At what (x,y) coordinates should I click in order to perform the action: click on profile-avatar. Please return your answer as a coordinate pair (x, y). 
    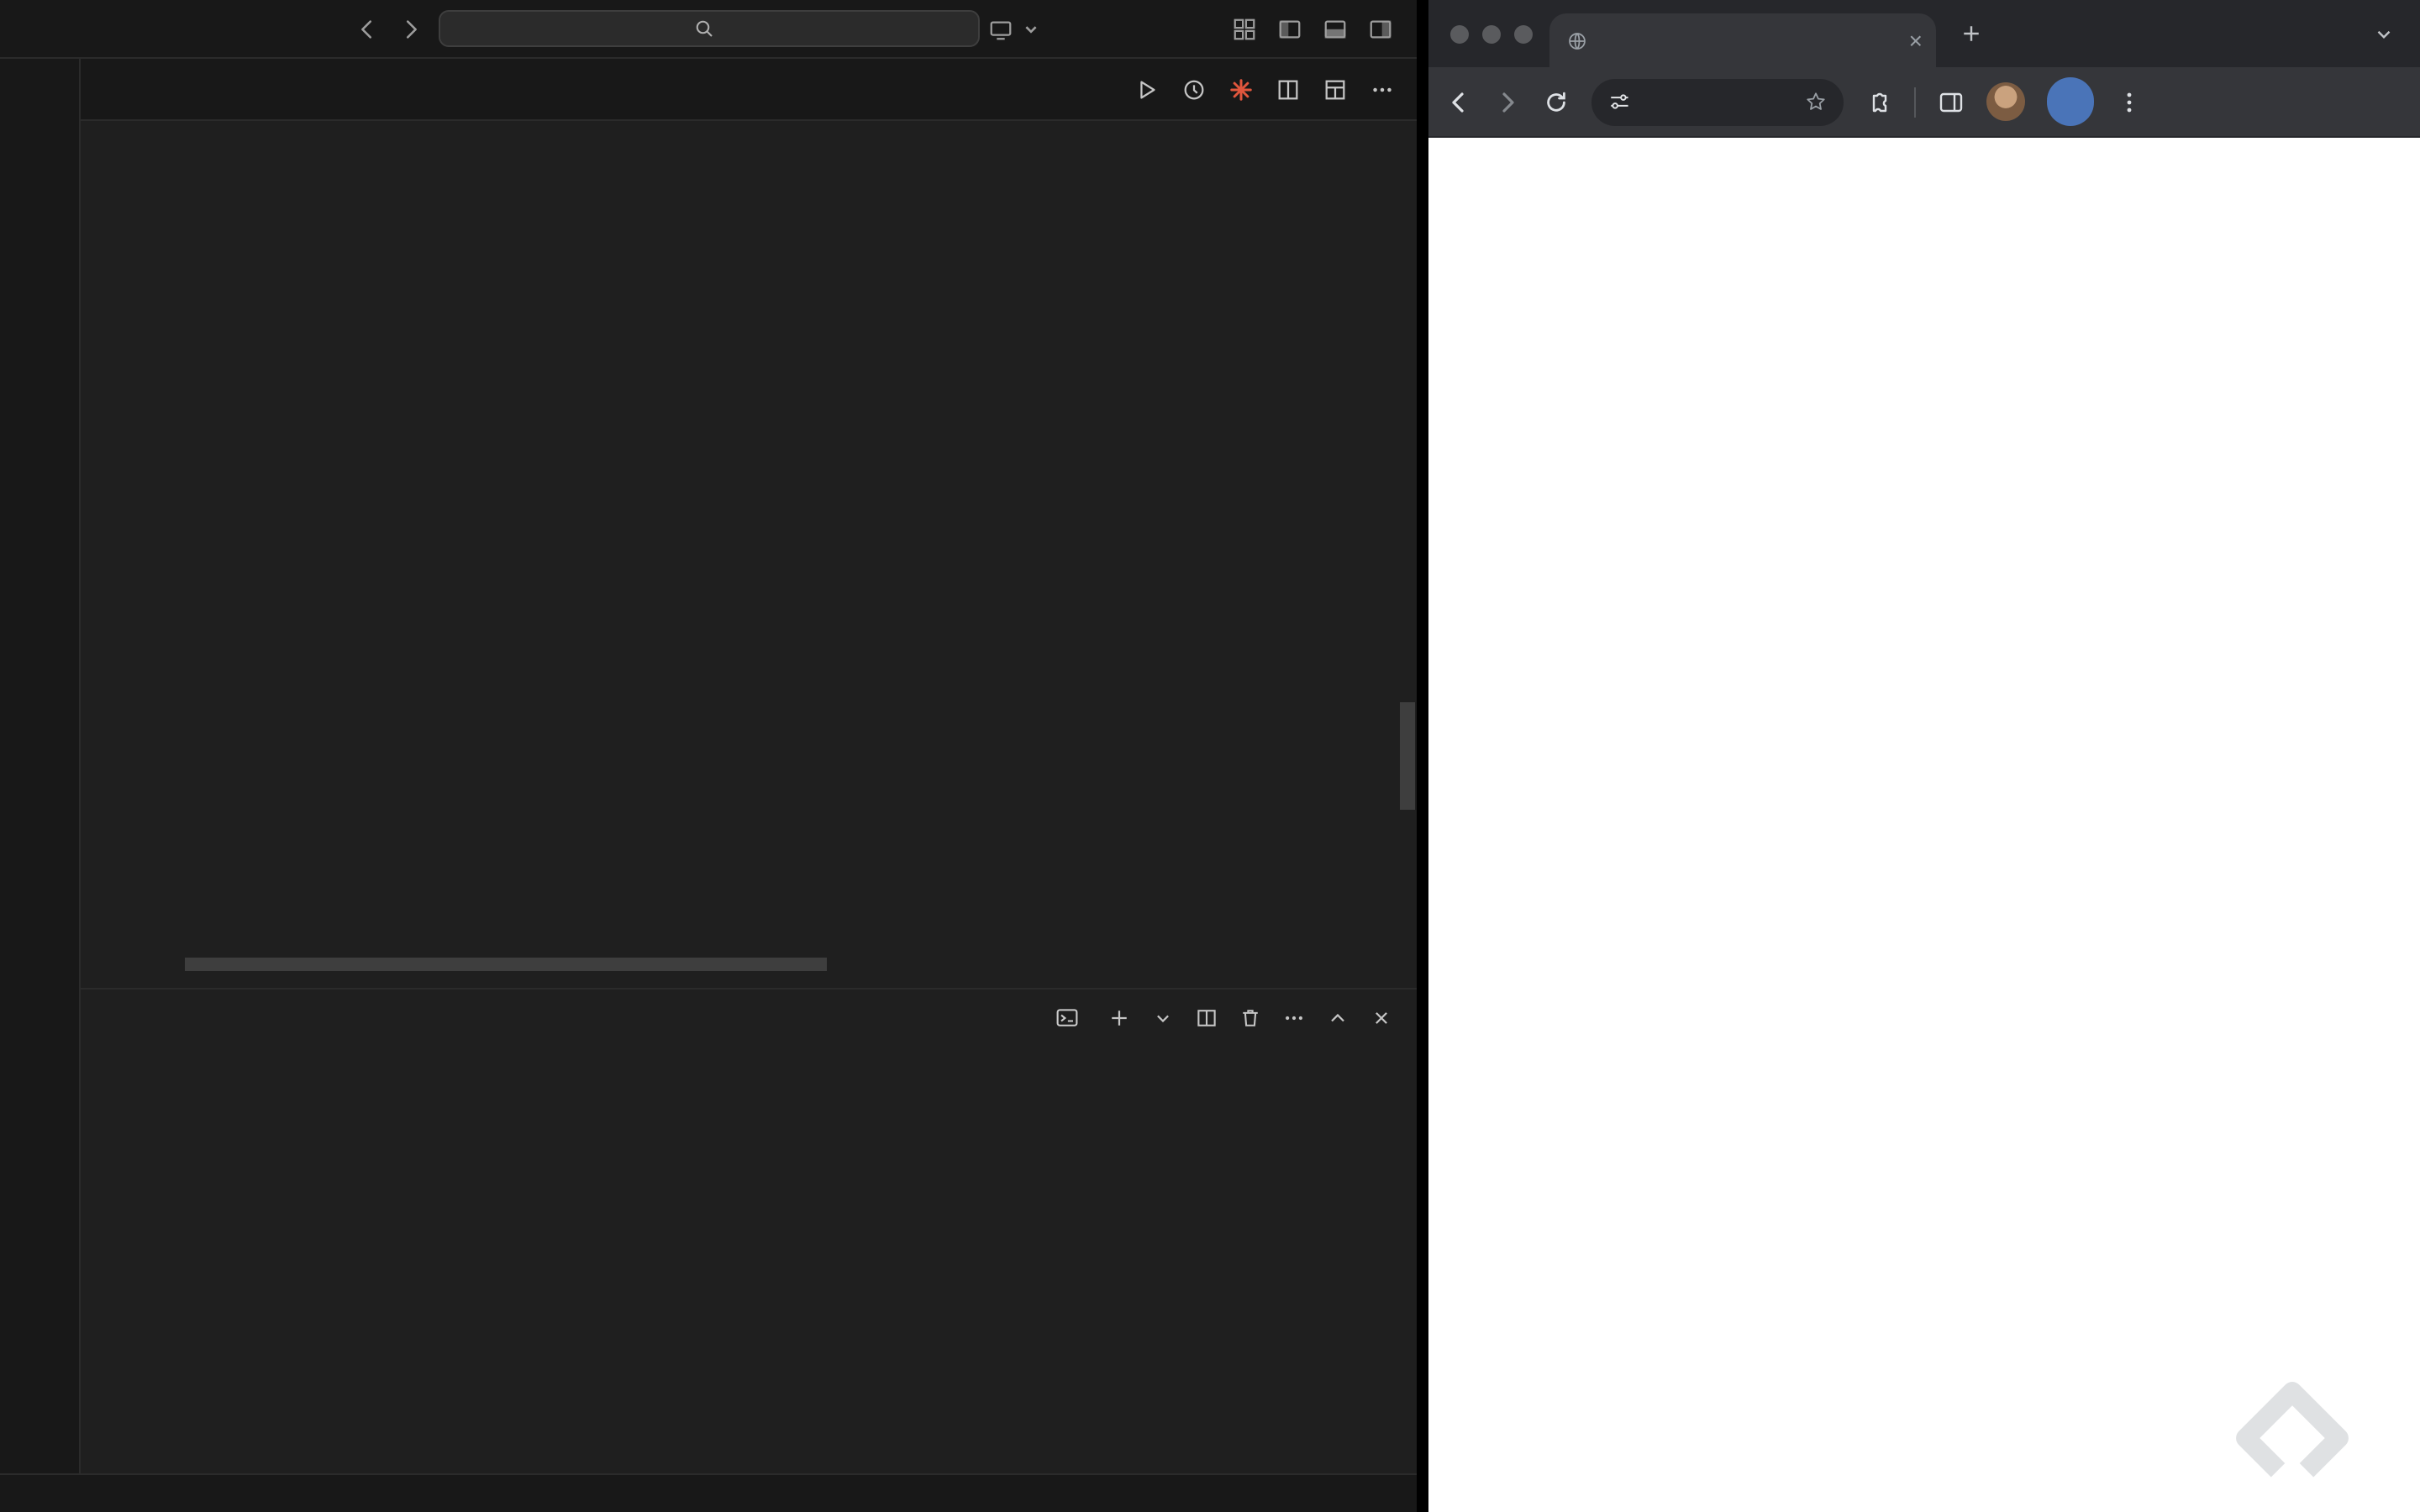
    Looking at the image, I should click on (2005, 101).